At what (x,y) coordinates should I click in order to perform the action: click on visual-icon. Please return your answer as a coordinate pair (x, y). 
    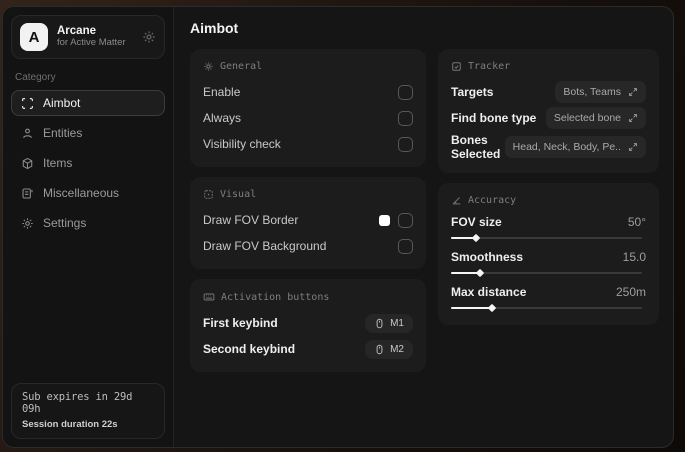
    Looking at the image, I should click on (208, 194).